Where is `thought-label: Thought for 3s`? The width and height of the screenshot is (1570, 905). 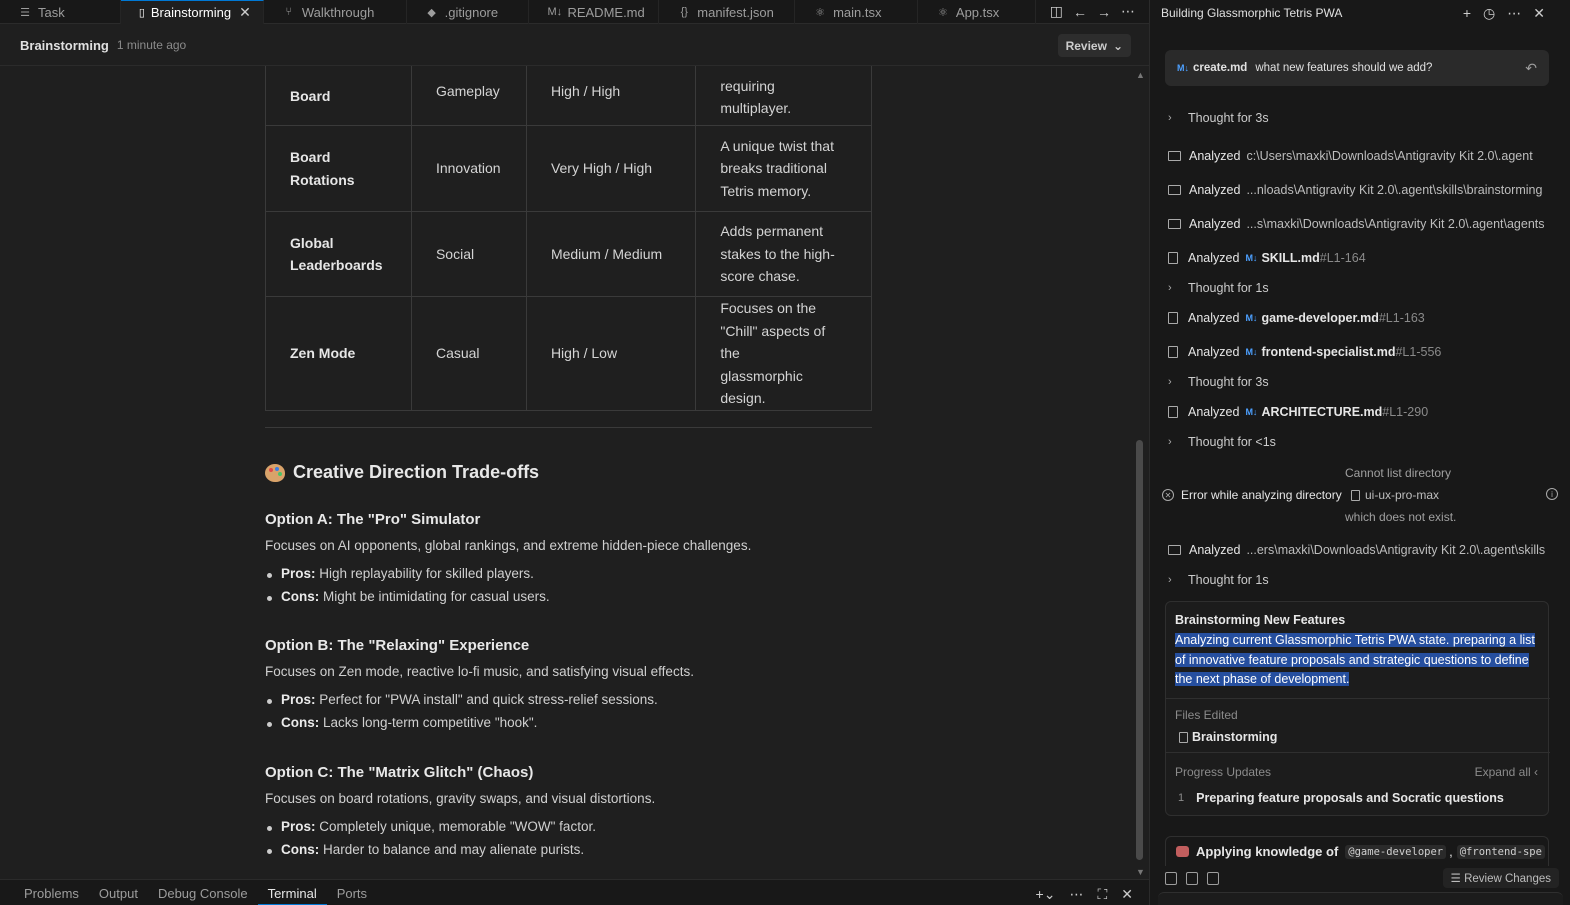 thought-label: Thought for 3s is located at coordinates (1228, 382).